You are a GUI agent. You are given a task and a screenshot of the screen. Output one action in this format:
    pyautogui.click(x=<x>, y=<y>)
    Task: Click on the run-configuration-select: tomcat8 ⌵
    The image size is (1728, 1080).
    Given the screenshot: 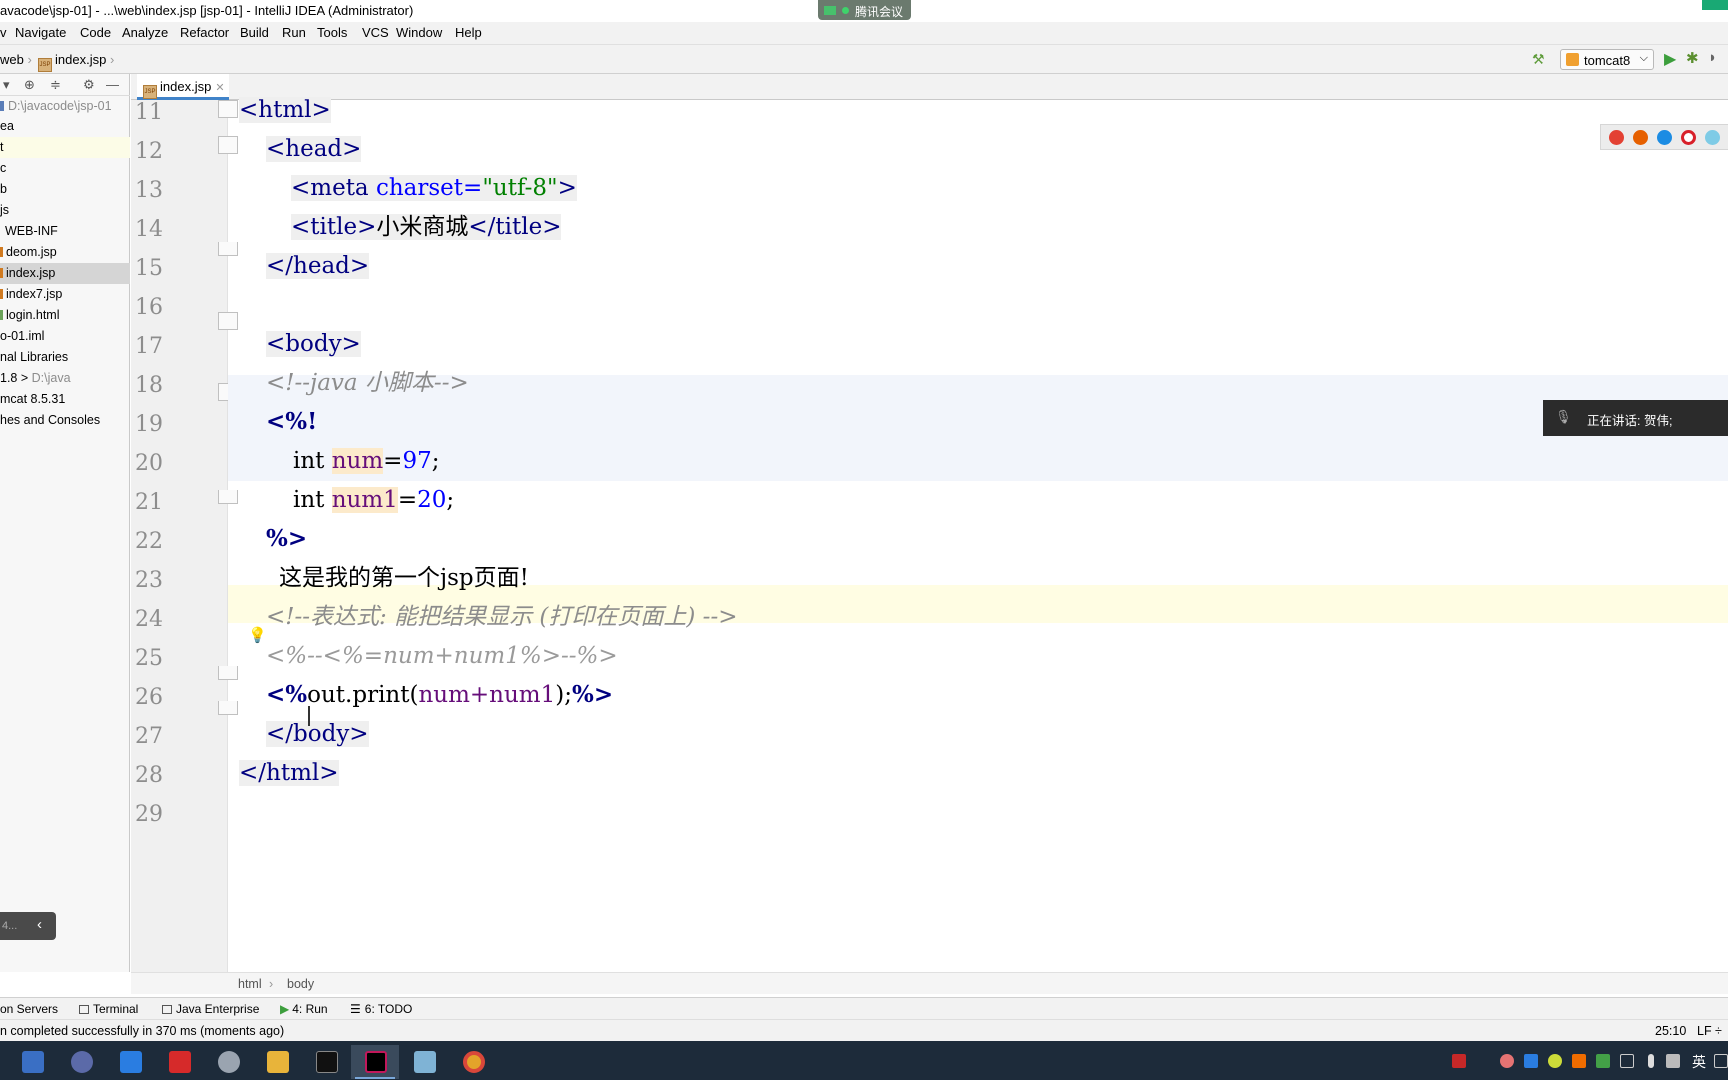 What is the action you would take?
    pyautogui.click(x=1607, y=59)
    